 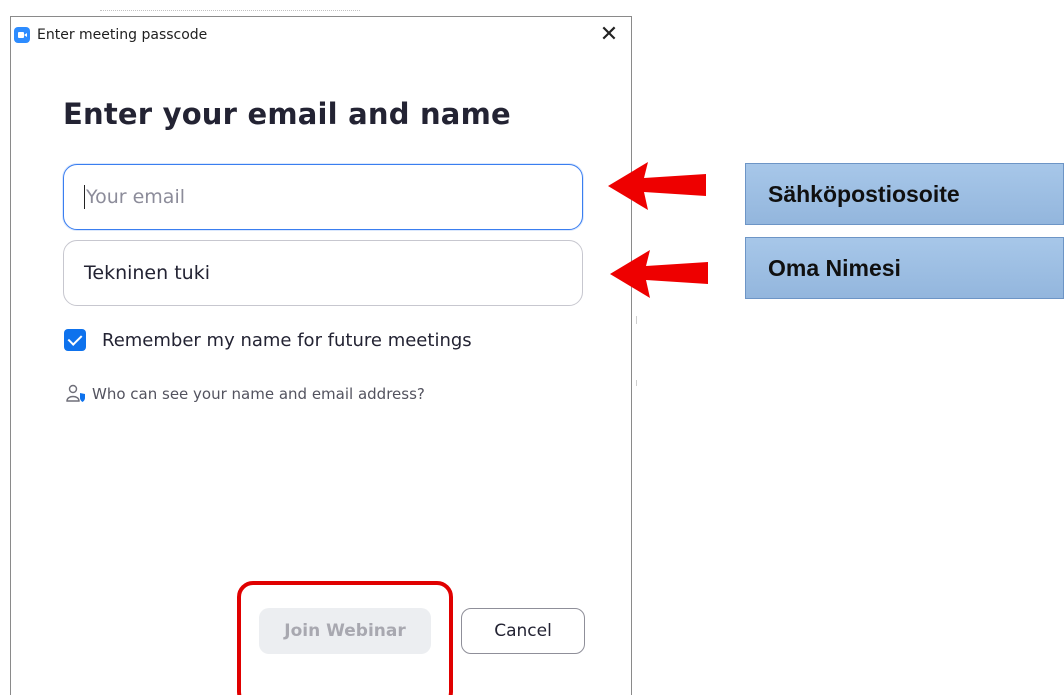 I want to click on background-document-residue, so click(x=230, y=12).